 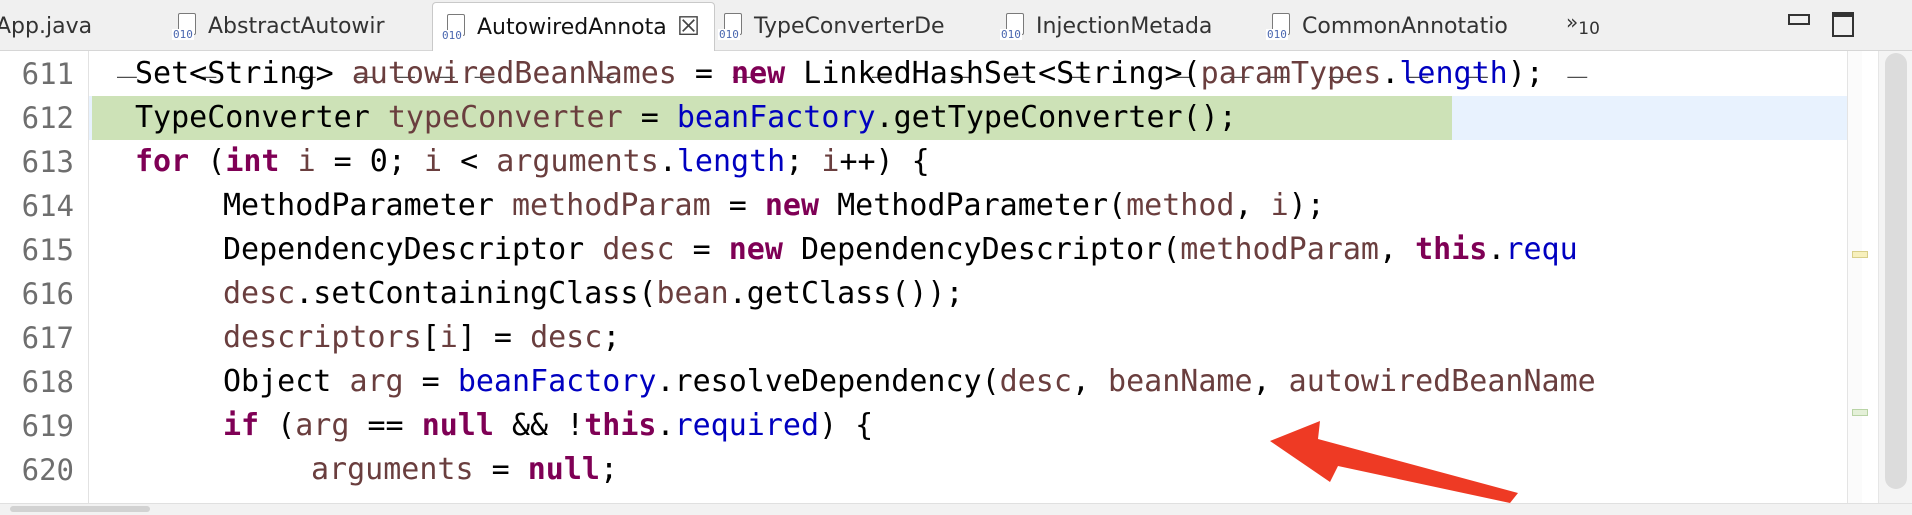 I want to click on code-token: [, so click(x=430, y=337).